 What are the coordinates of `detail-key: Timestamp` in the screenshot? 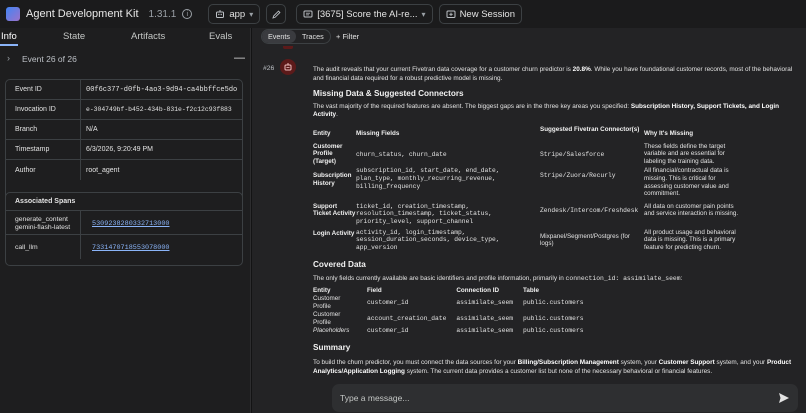 It's located at (32, 149).